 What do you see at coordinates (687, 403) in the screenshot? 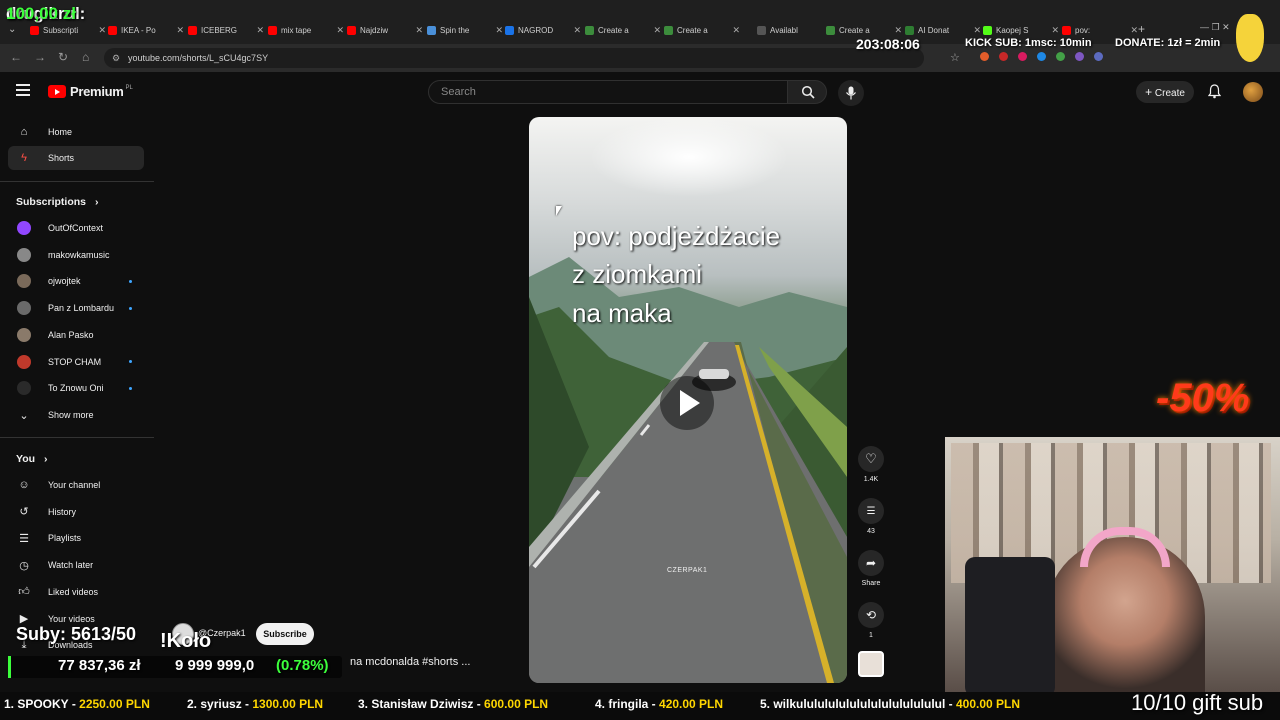
I see `play-button` at bounding box center [687, 403].